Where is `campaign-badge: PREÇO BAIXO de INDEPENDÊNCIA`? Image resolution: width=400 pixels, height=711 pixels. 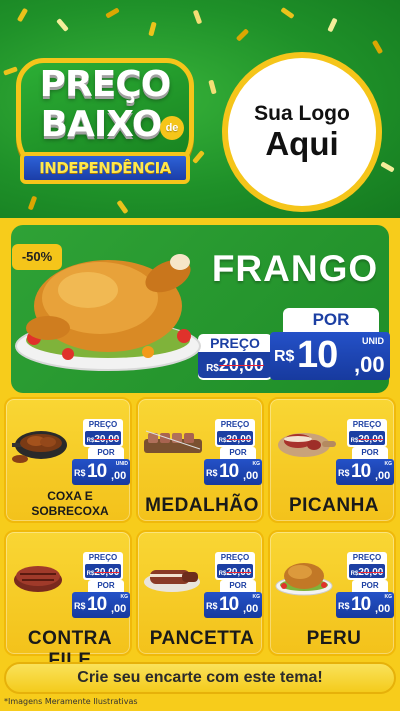 campaign-badge: PREÇO BAIXO de INDEPENDÊNCIA is located at coordinates (105, 129).